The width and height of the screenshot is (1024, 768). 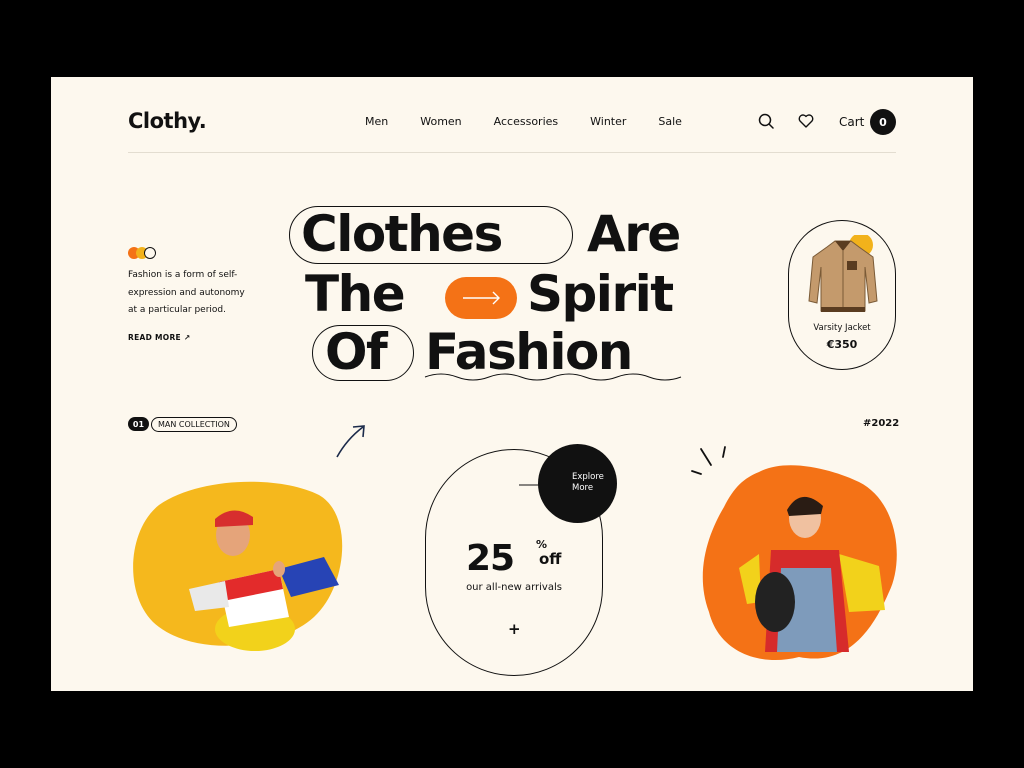 I want to click on headline-word: The, so click(x=355, y=294).